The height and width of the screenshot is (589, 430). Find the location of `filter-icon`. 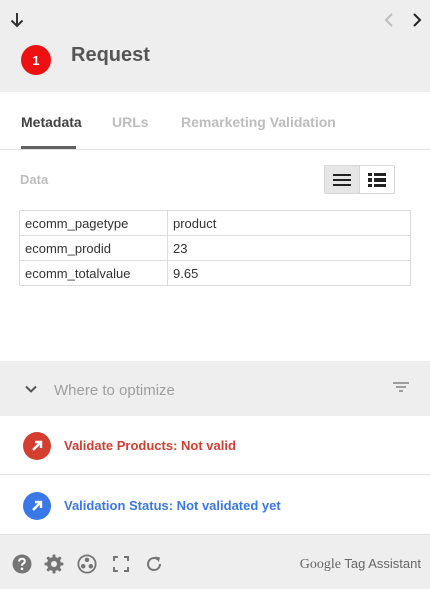

filter-icon is located at coordinates (401, 389).